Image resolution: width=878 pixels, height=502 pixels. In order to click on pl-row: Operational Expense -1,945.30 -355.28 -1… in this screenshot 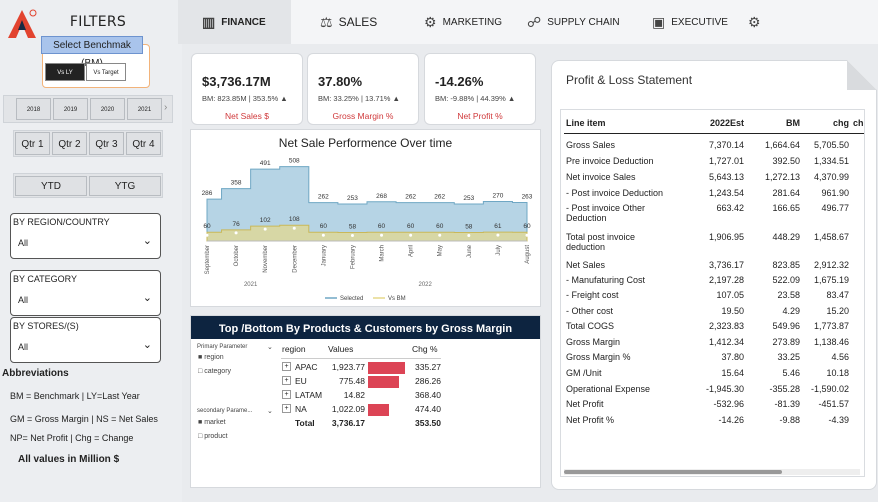, I will do `click(712, 392)`.